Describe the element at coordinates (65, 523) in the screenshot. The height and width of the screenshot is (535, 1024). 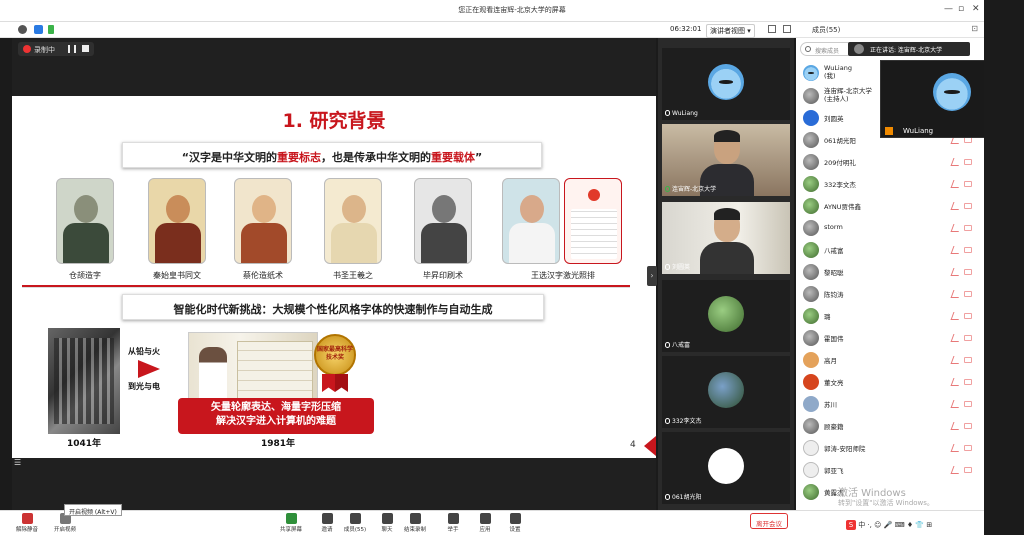
I see `start-video-button: 开启视频` at that location.